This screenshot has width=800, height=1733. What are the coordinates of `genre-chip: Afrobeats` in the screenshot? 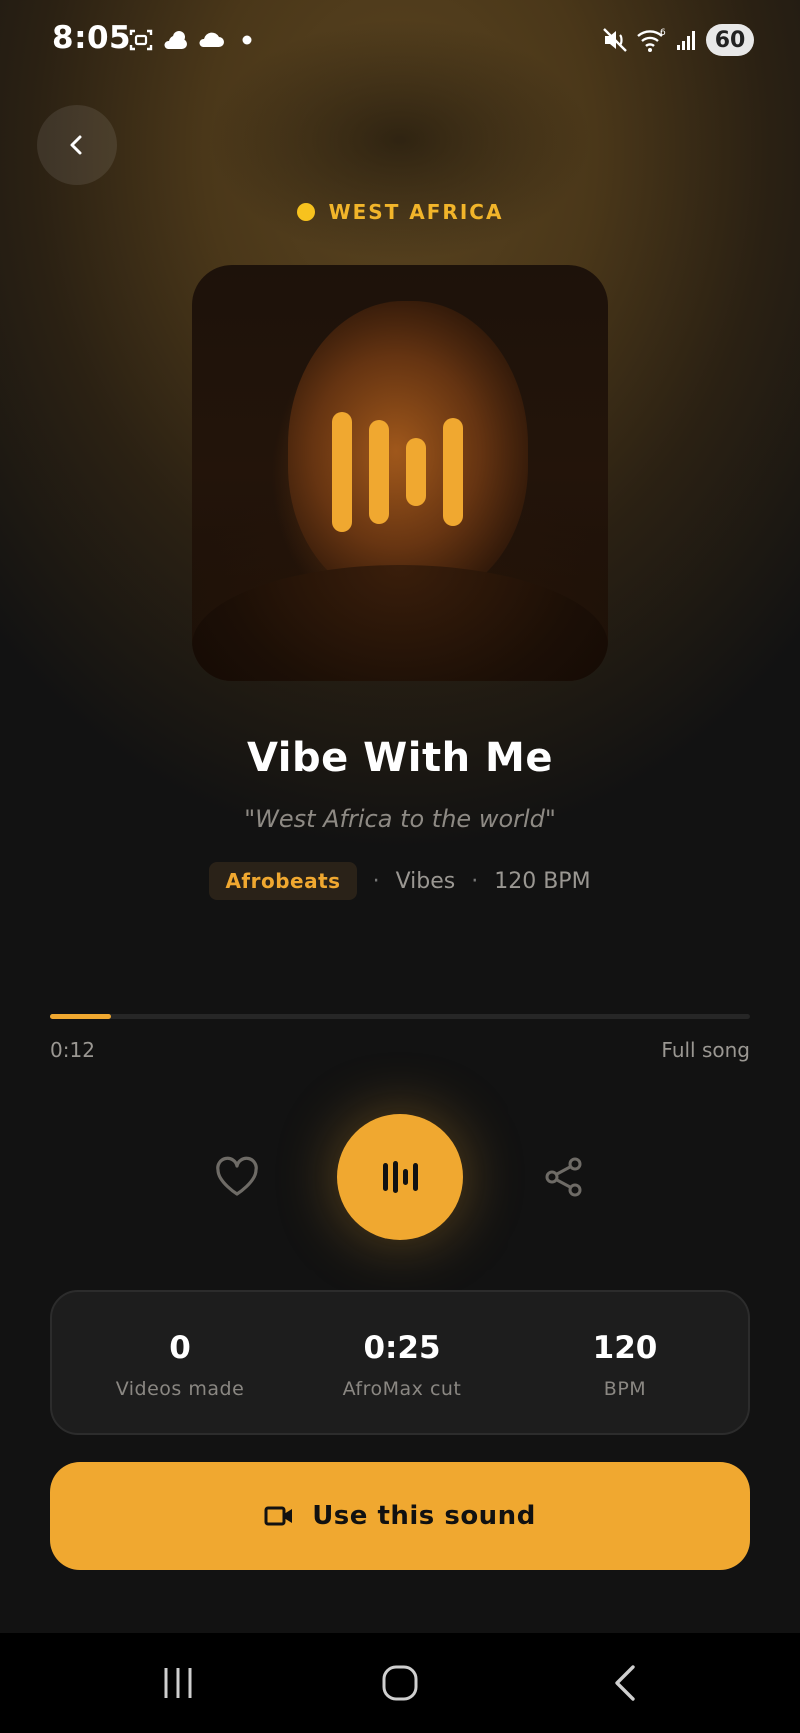 It's located at (283, 881).